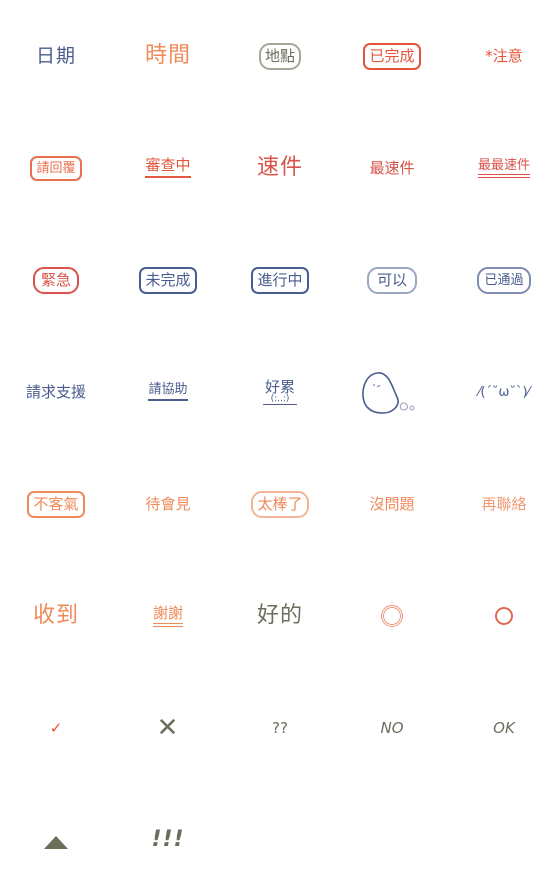 This screenshot has height=896, width=560. I want to click on sticker-check: ✓, so click(56, 728).